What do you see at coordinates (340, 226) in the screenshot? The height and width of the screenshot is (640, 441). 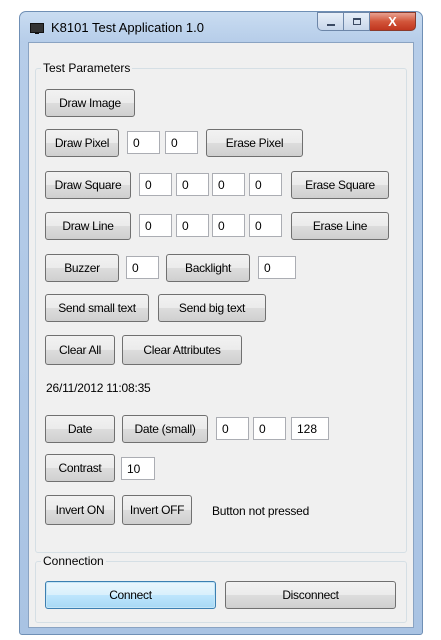 I see `erase-line-button: Erase Line` at bounding box center [340, 226].